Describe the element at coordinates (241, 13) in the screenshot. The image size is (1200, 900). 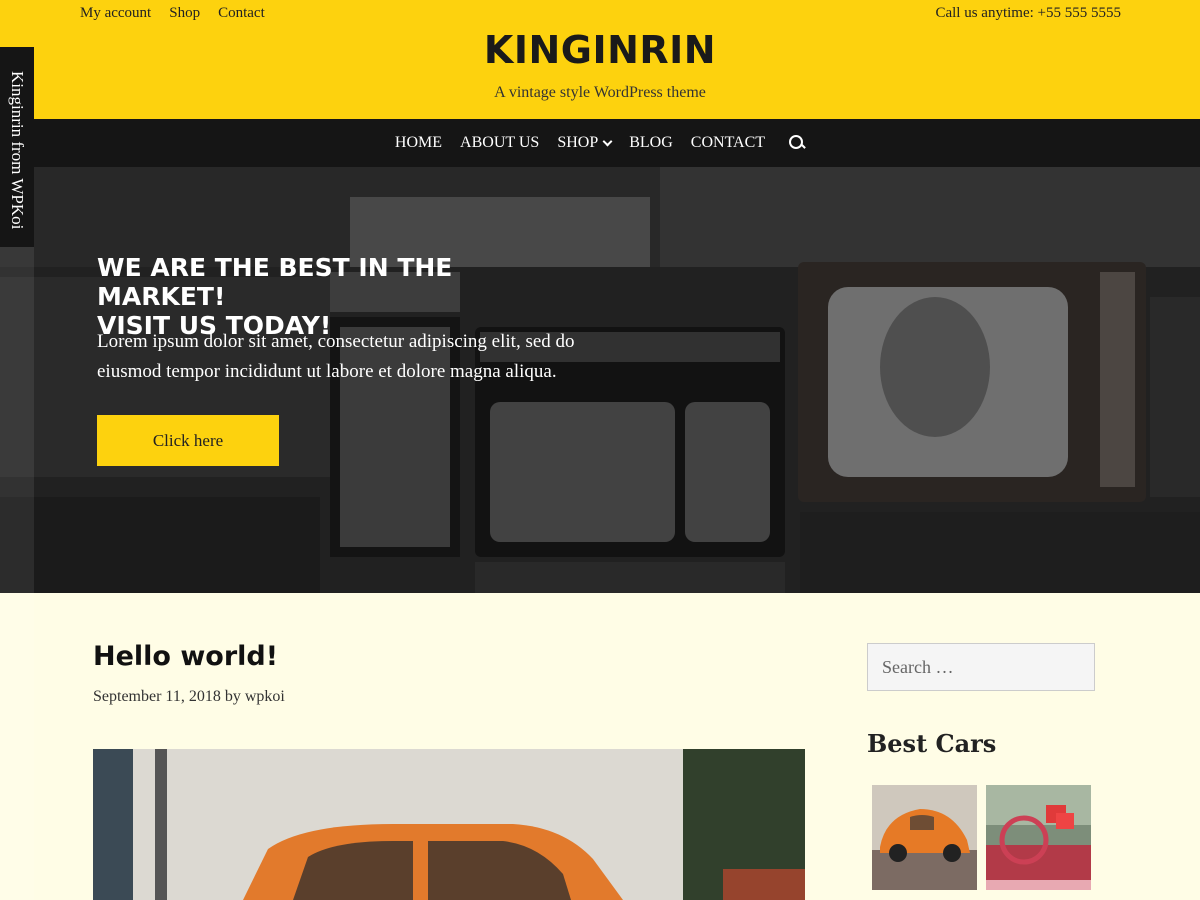
I see `top-link-contact: Contact` at that location.